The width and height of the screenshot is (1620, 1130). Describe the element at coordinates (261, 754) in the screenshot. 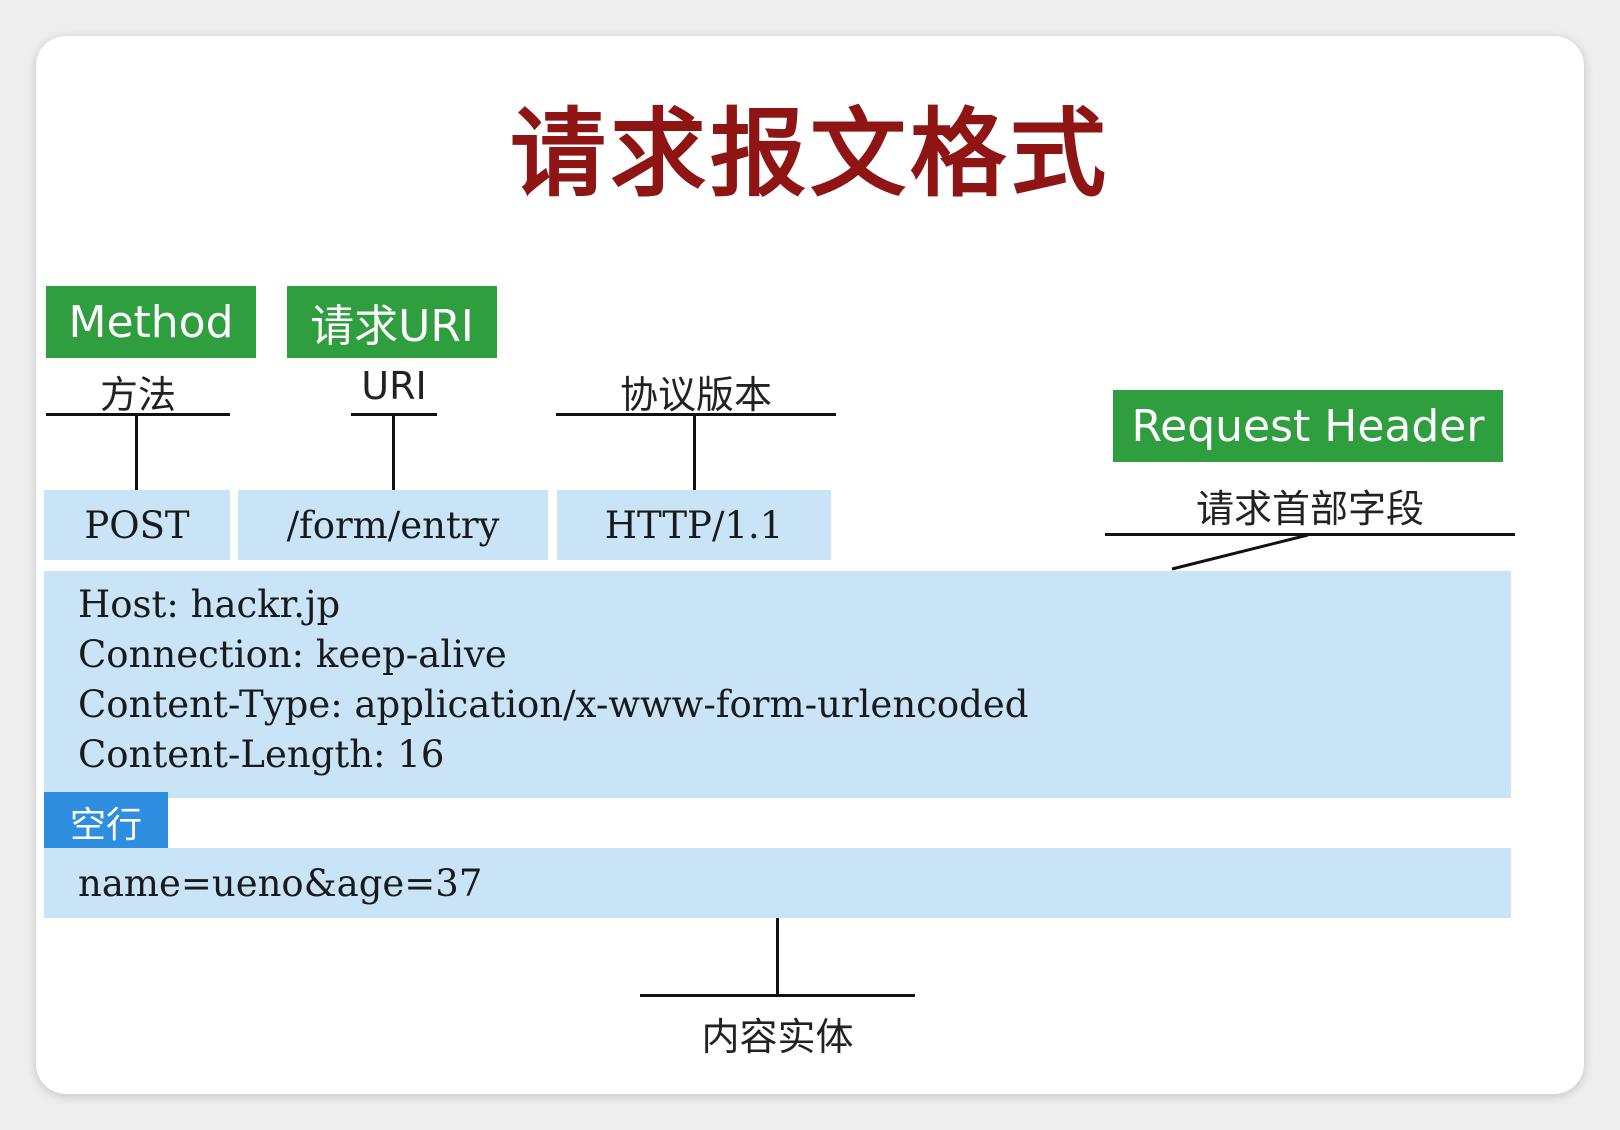

I see `header-line: Content-Length: 16` at that location.